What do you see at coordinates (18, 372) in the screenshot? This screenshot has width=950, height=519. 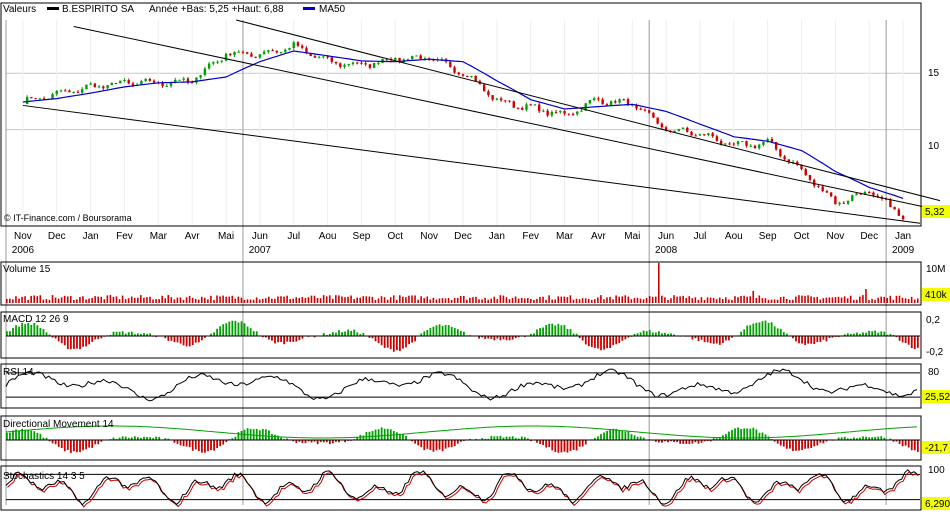 I see `rsi-panel-label: RSI 14` at bounding box center [18, 372].